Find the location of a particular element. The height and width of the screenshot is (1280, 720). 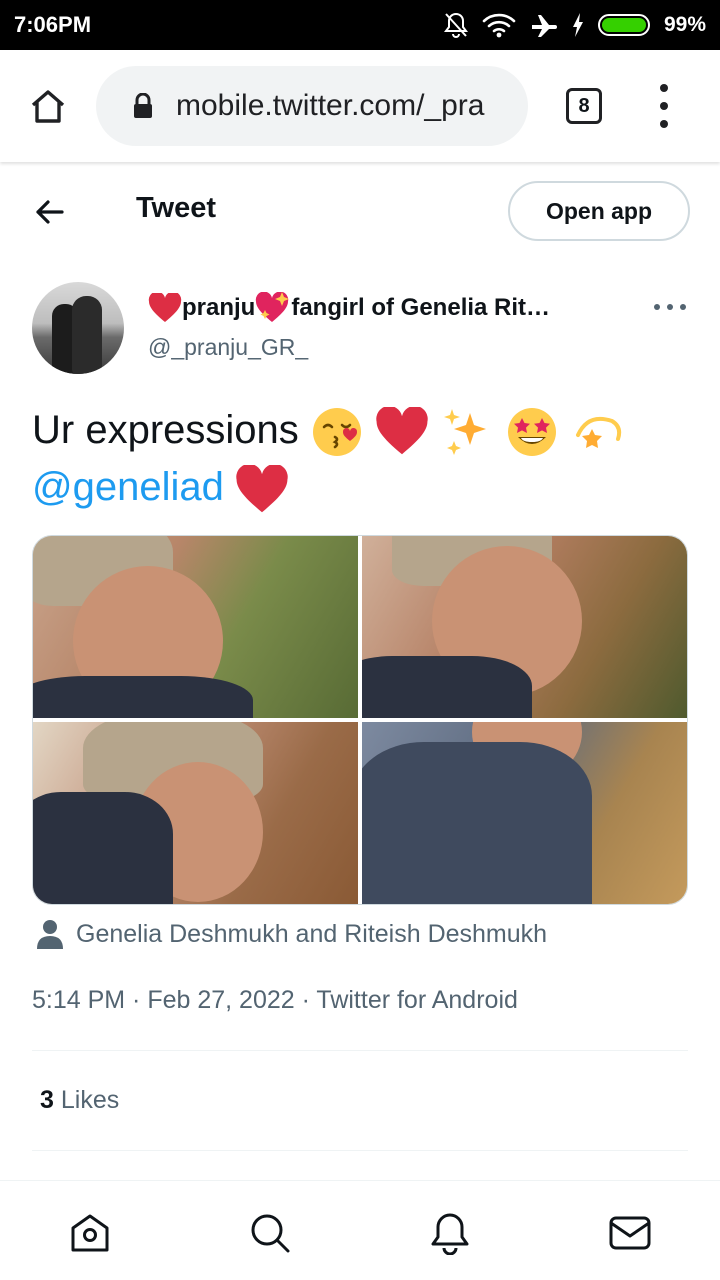

likes-label: Likes is located at coordinates (90, 1100).